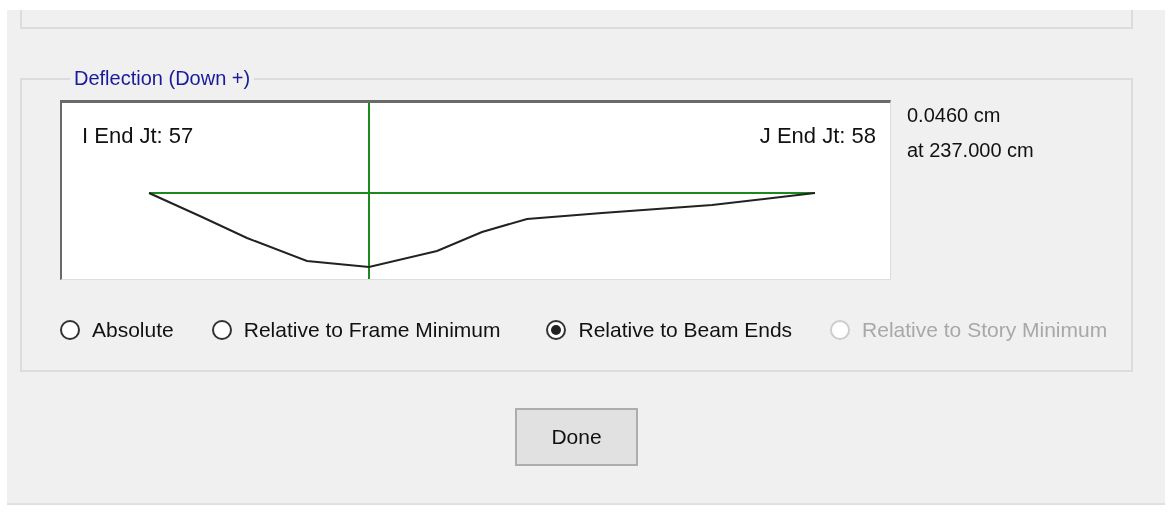 Image resolution: width=1175 pixels, height=523 pixels. I want to click on group-title: Deflection (Down +), so click(162, 78).